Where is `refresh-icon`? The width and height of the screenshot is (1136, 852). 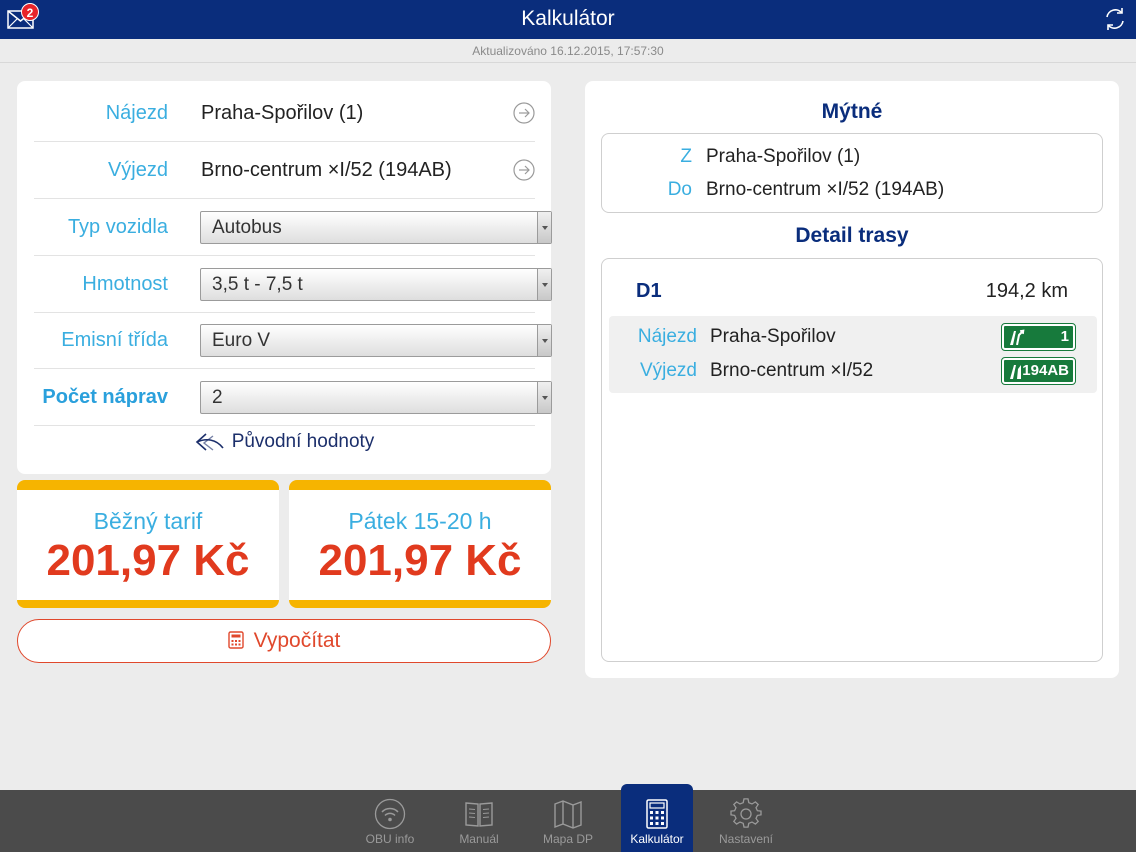
refresh-icon is located at coordinates (1115, 19).